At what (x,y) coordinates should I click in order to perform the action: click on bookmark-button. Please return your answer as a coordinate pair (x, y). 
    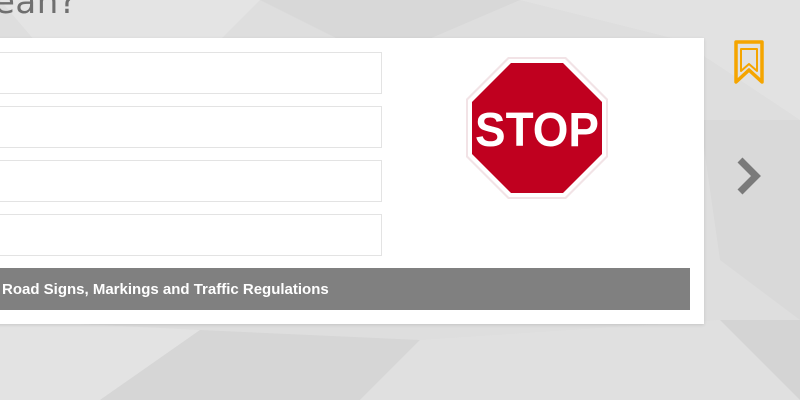
    Looking at the image, I should click on (749, 62).